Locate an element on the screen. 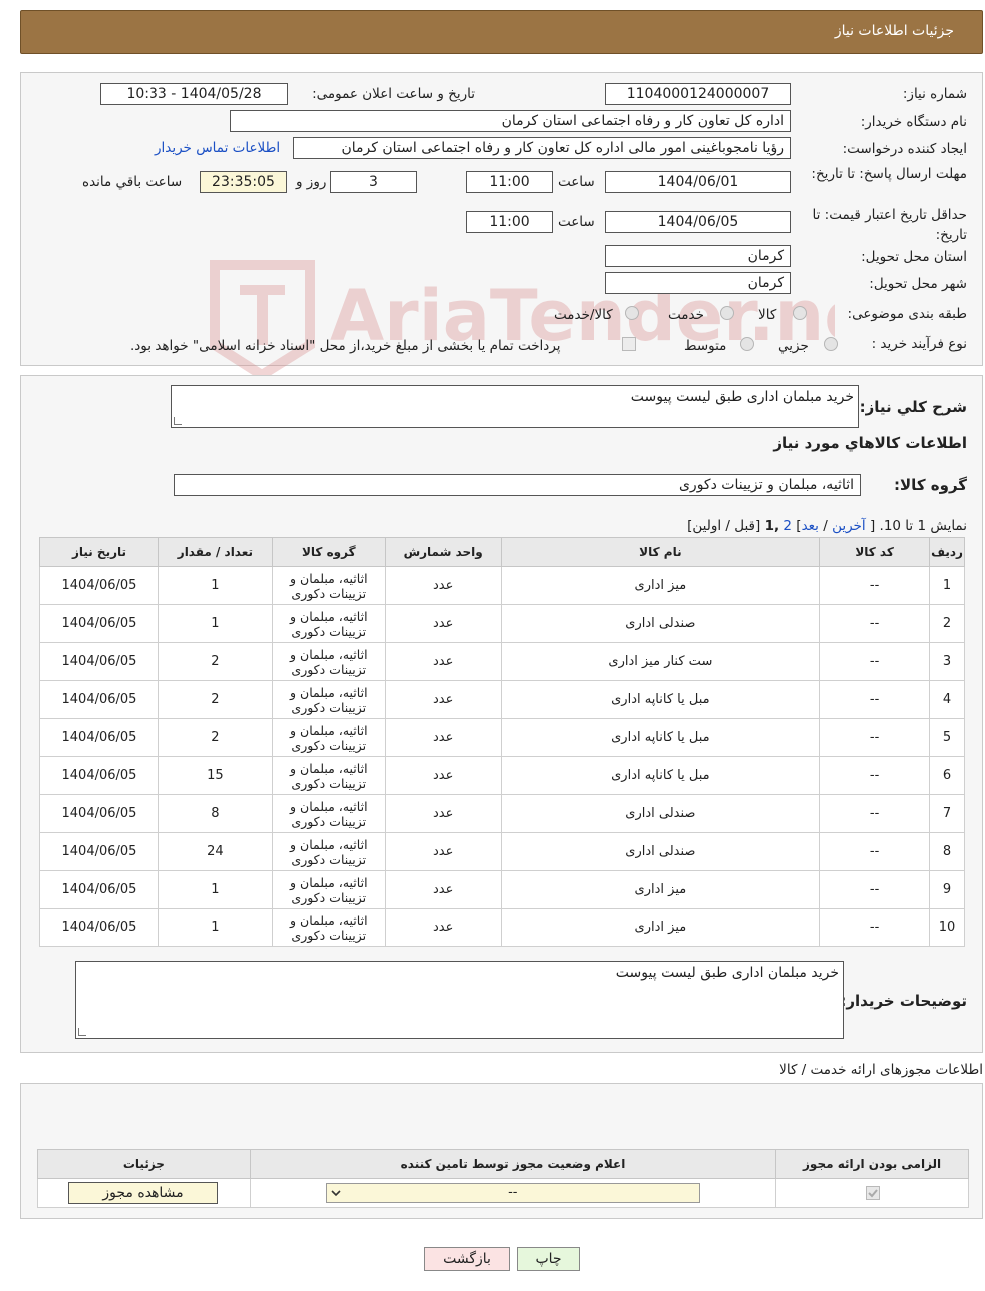  cell-row-number: 1 is located at coordinates (947, 585).